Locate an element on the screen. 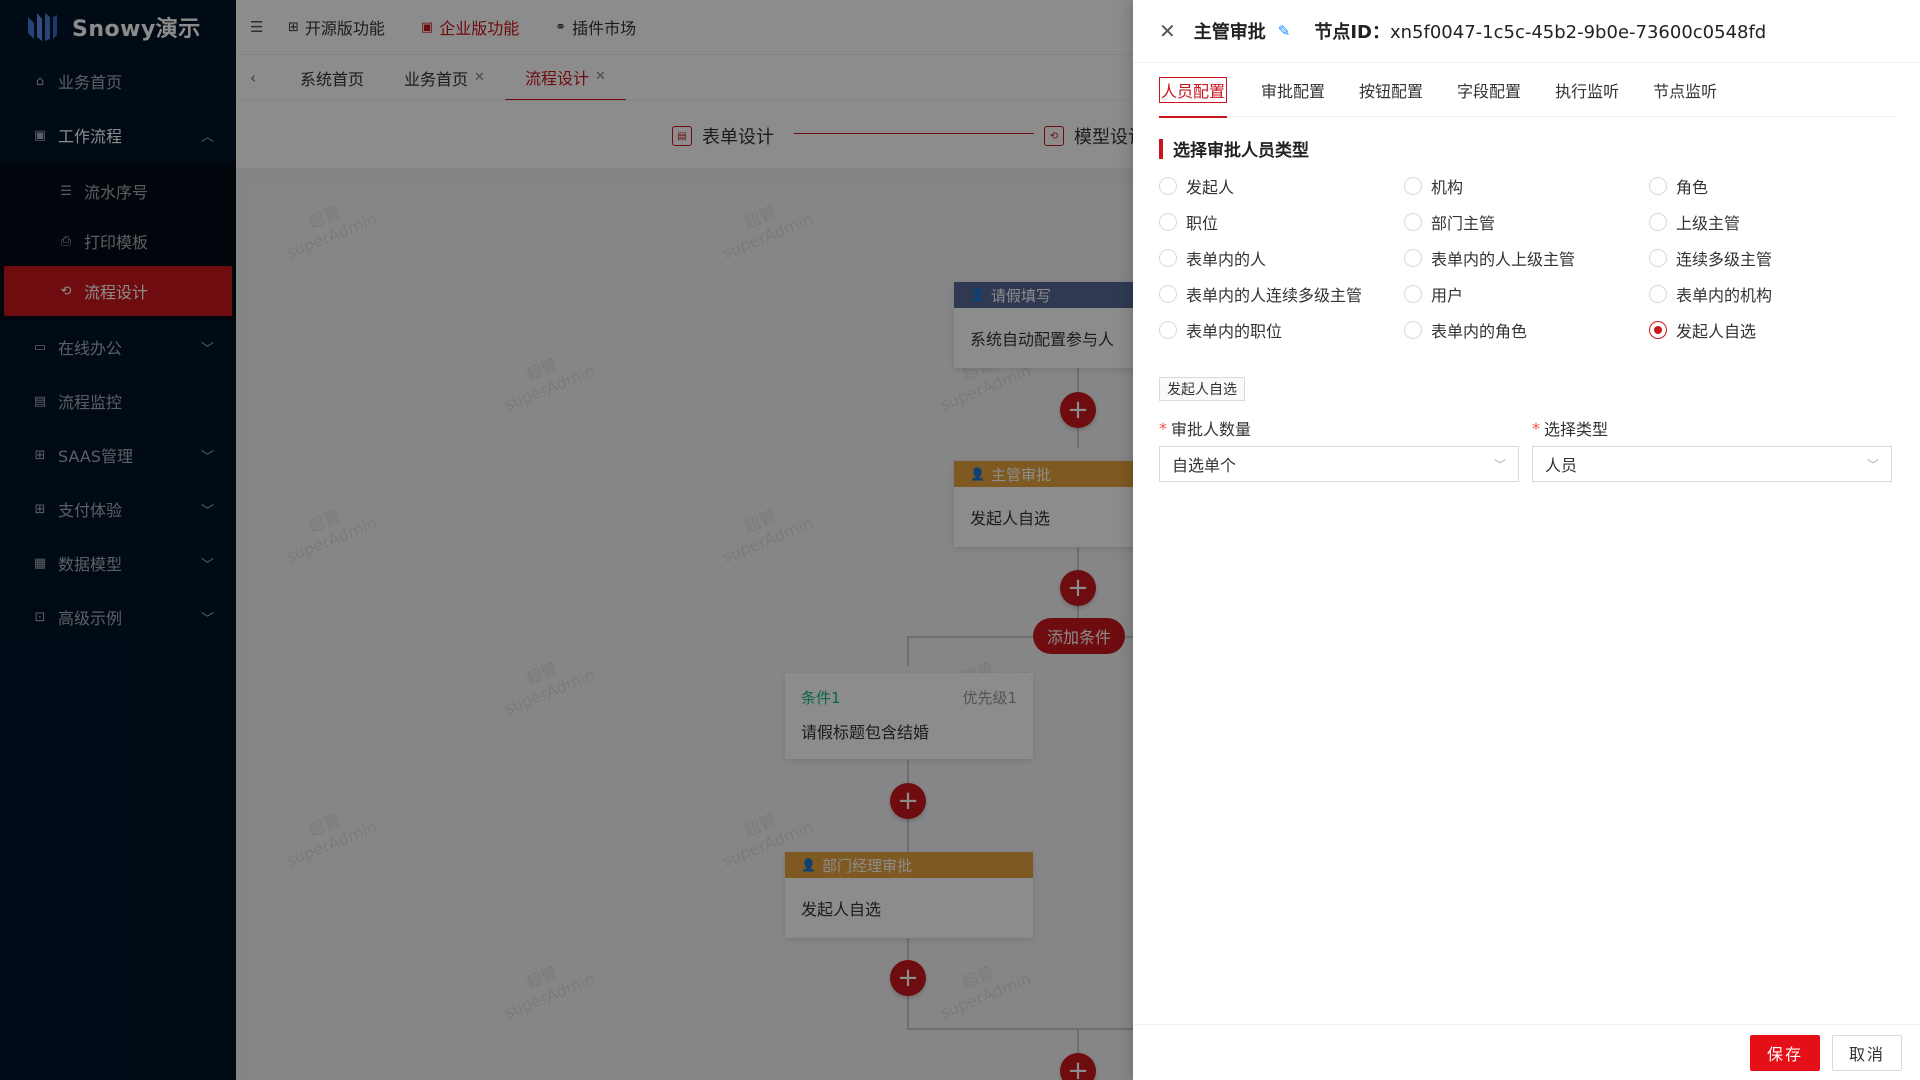  tab-approval-config: 审批配置 is located at coordinates (1293, 90).